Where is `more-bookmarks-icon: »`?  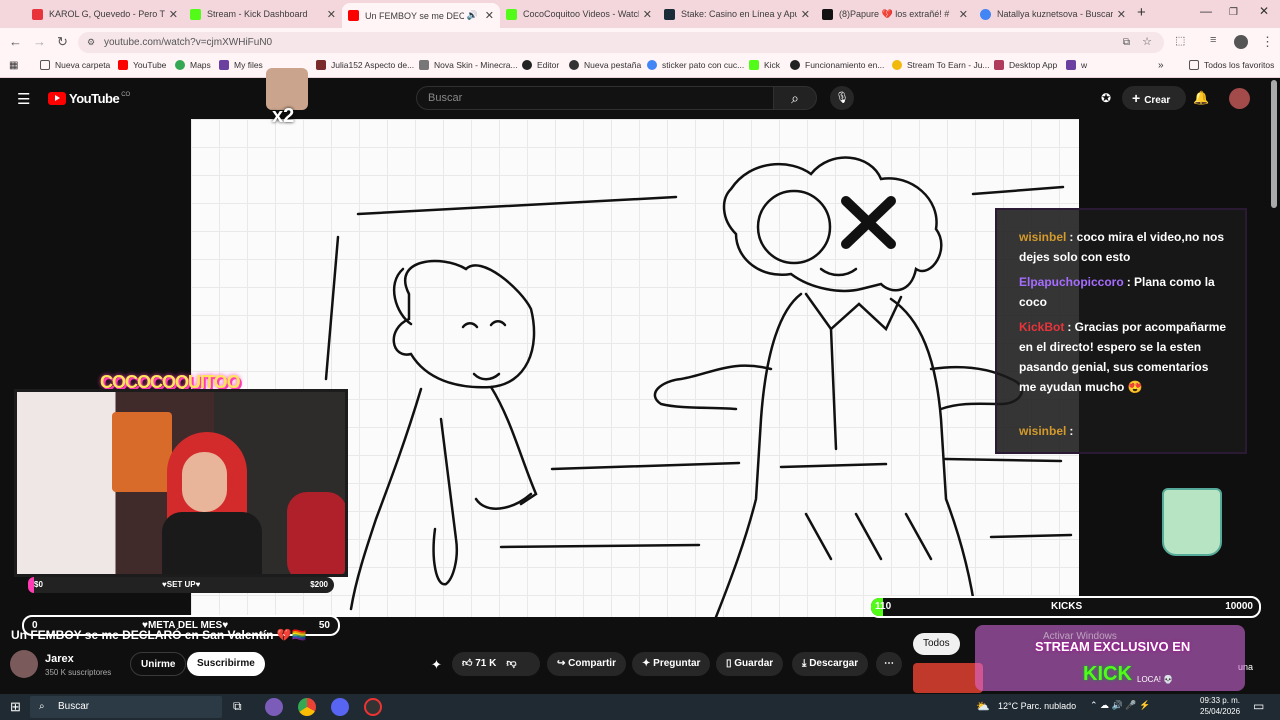 more-bookmarks-icon: » is located at coordinates (1161, 65).